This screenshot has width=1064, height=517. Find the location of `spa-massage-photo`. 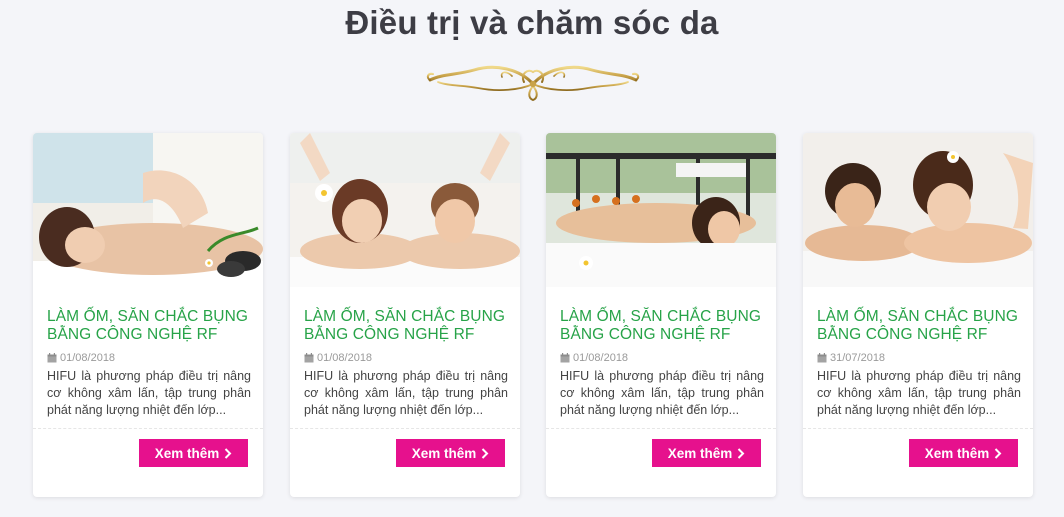

spa-massage-photo is located at coordinates (148, 210).